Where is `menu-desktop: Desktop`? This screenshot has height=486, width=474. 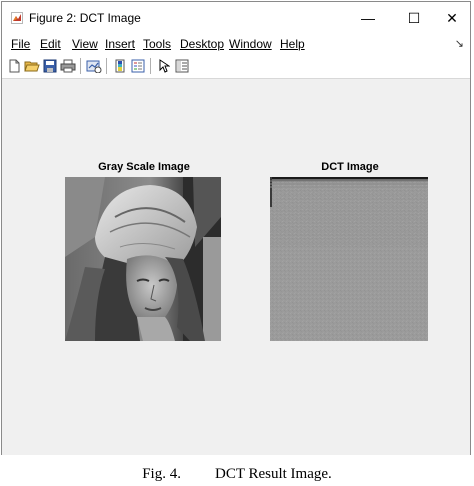
menu-desktop: Desktop is located at coordinates (202, 44).